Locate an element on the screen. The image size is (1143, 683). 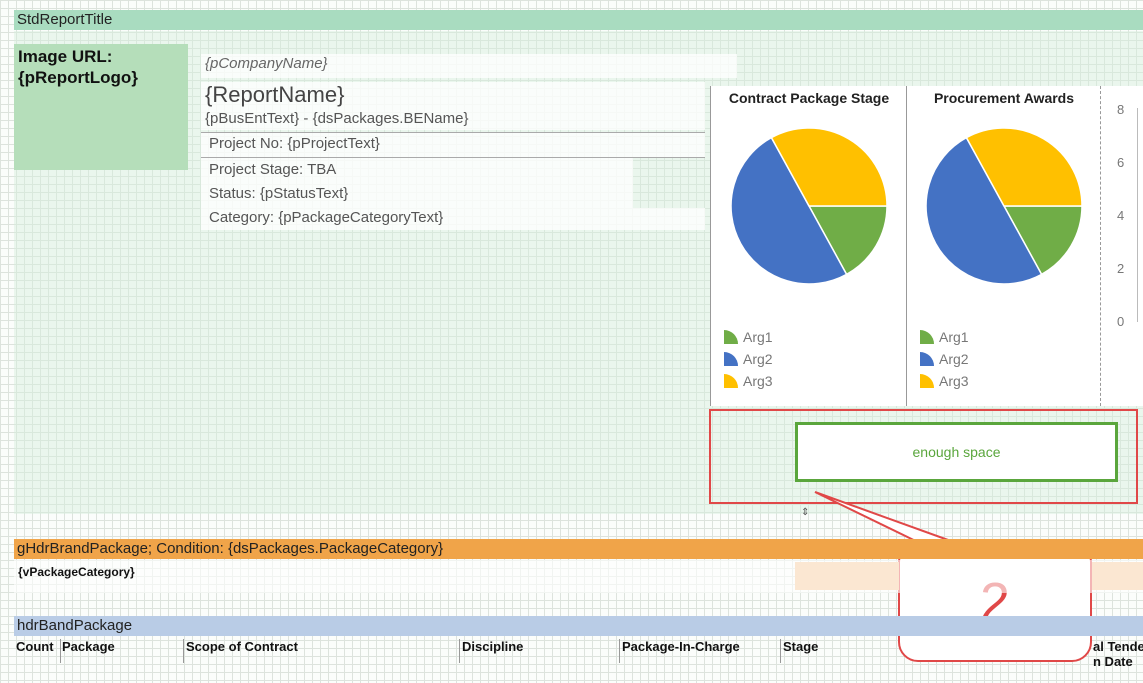
column-package-in-charge: Package-In-Charge is located at coordinates (681, 646).